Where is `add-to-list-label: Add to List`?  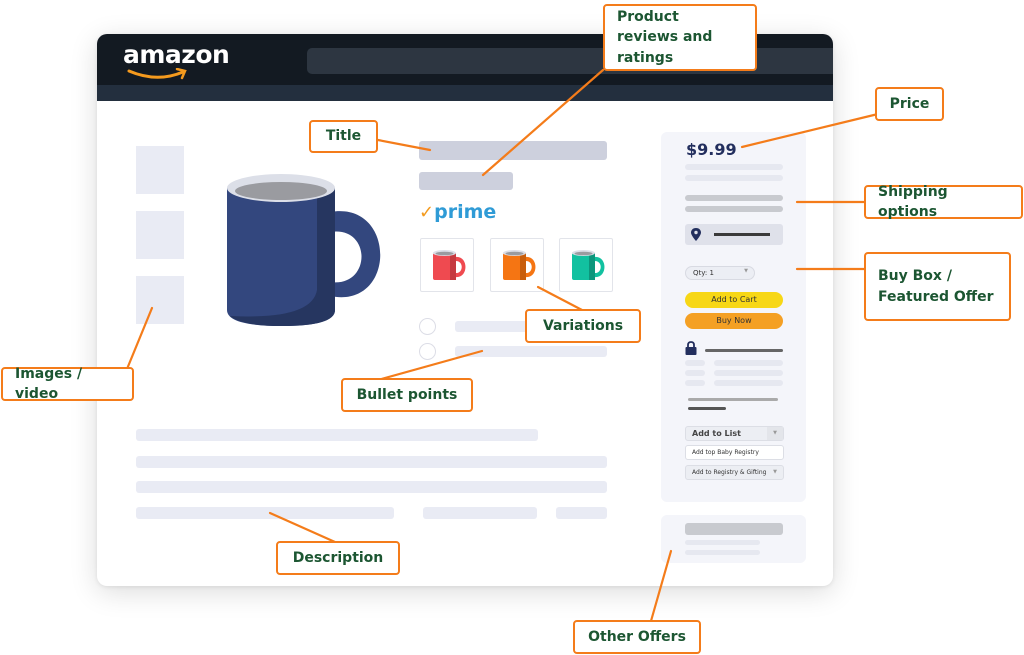 add-to-list-label: Add to List is located at coordinates (716, 433).